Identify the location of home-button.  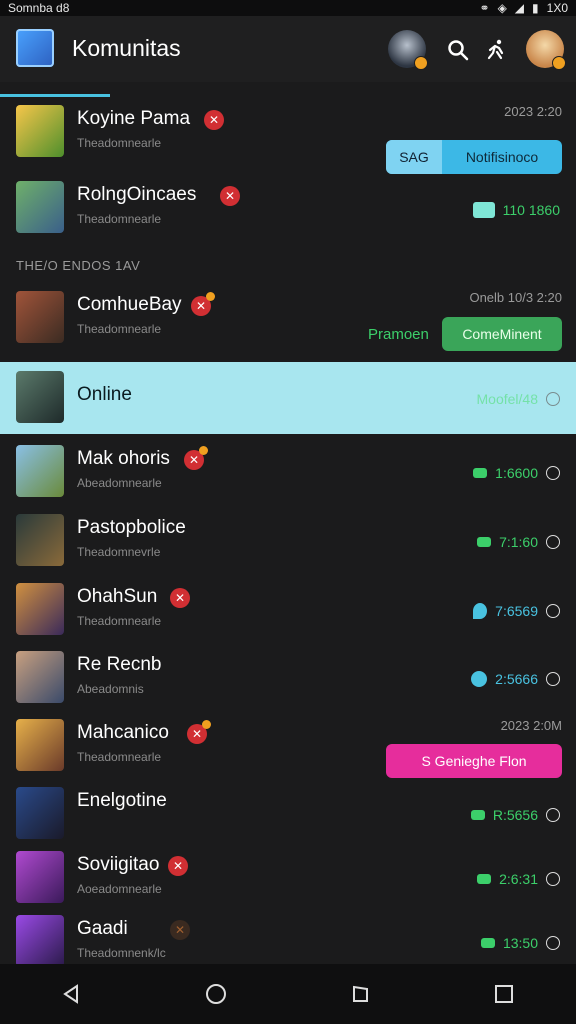
(216, 994).